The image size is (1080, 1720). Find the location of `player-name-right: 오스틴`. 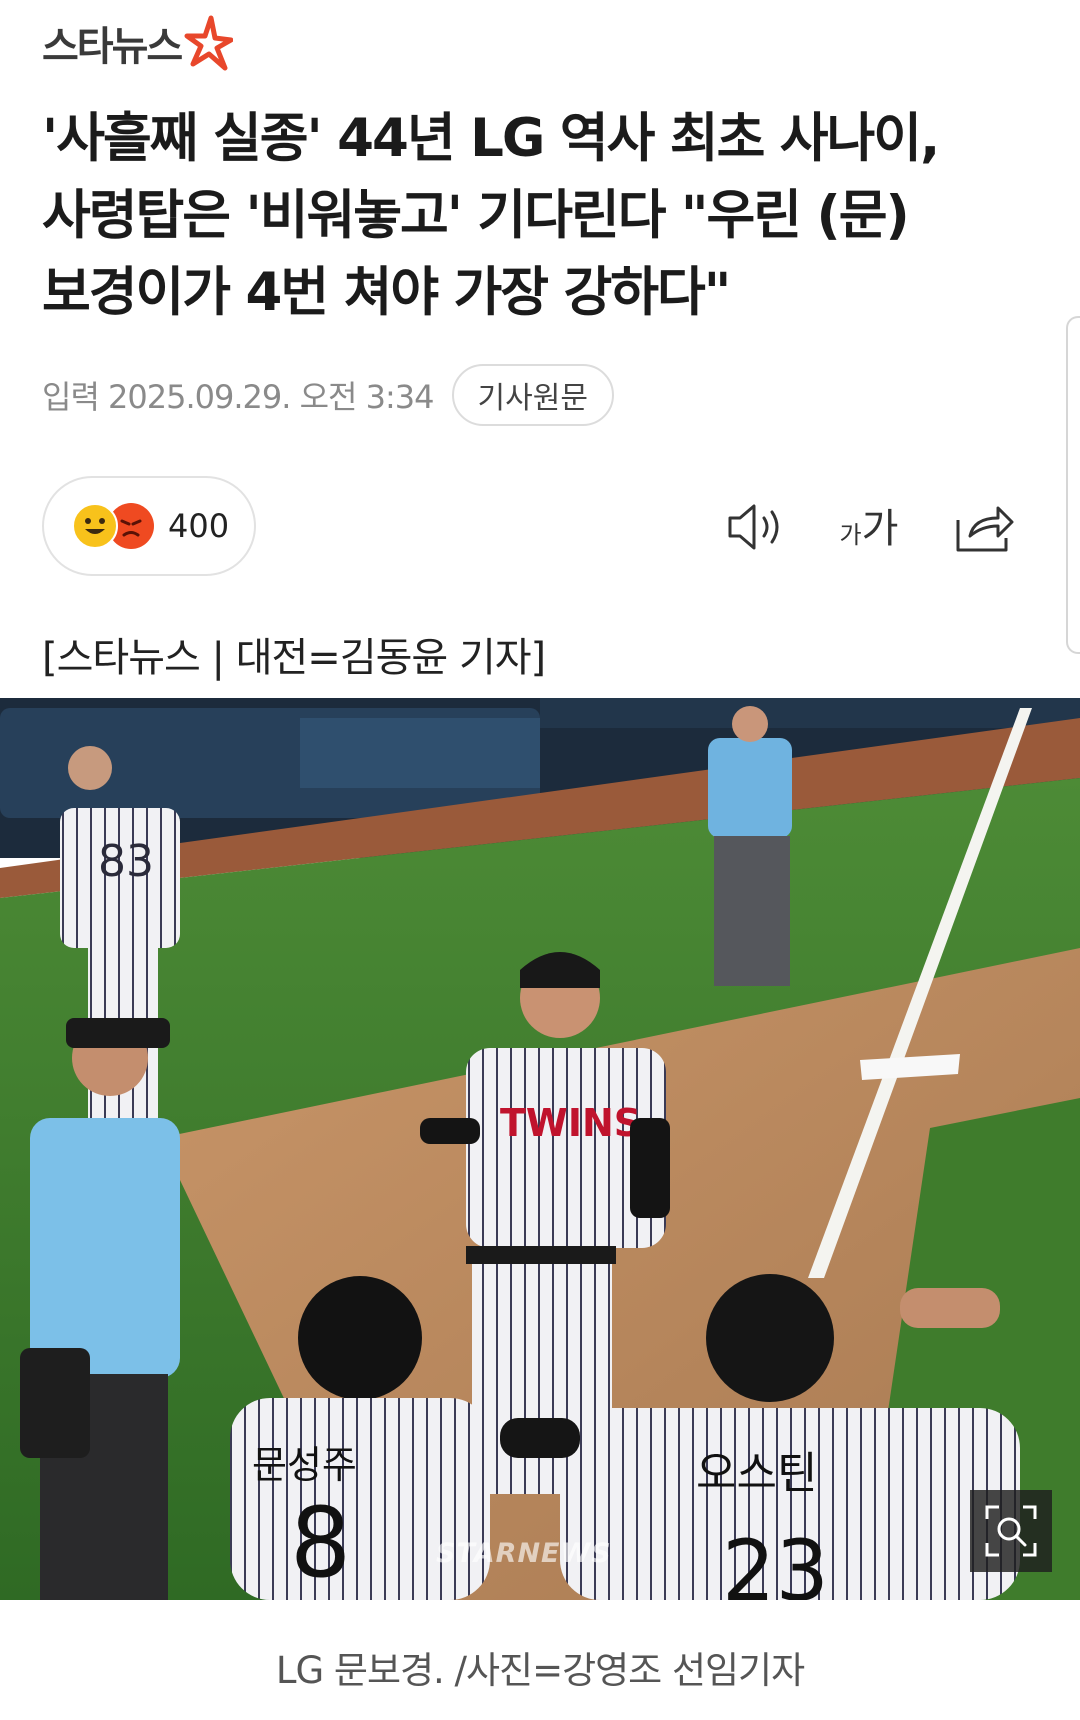

player-name-right: 오스틴 is located at coordinates (756, 1473).